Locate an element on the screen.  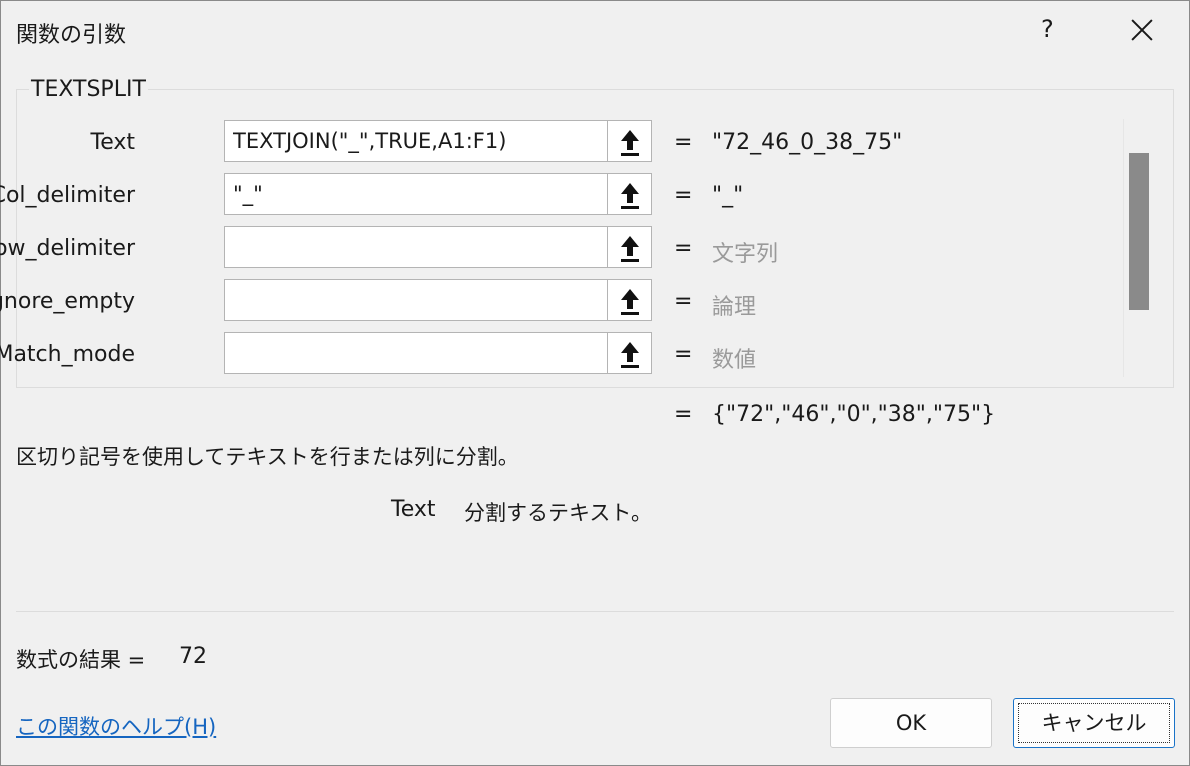
cancel-button: キャンセル is located at coordinates (1094, 723).